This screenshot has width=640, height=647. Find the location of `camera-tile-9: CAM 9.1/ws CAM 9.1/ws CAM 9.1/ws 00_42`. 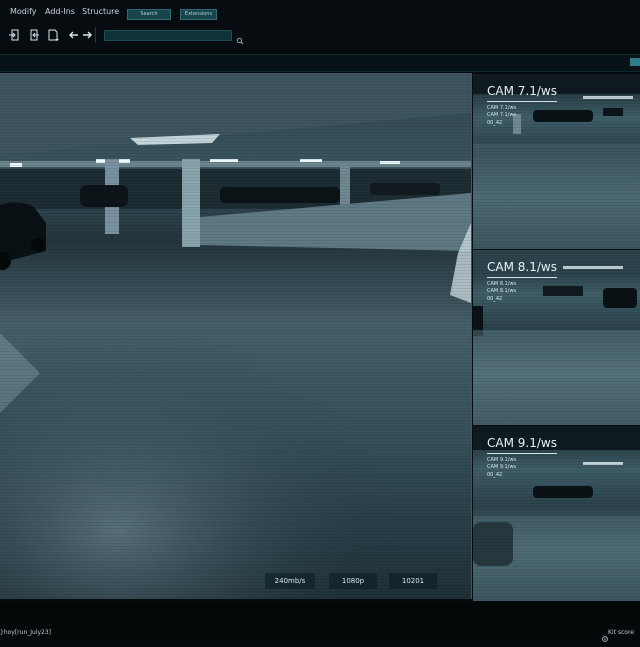

camera-tile-9: CAM 9.1/ws CAM 9.1/ws CAM 9.1/ws 00_42 is located at coordinates (556, 513).